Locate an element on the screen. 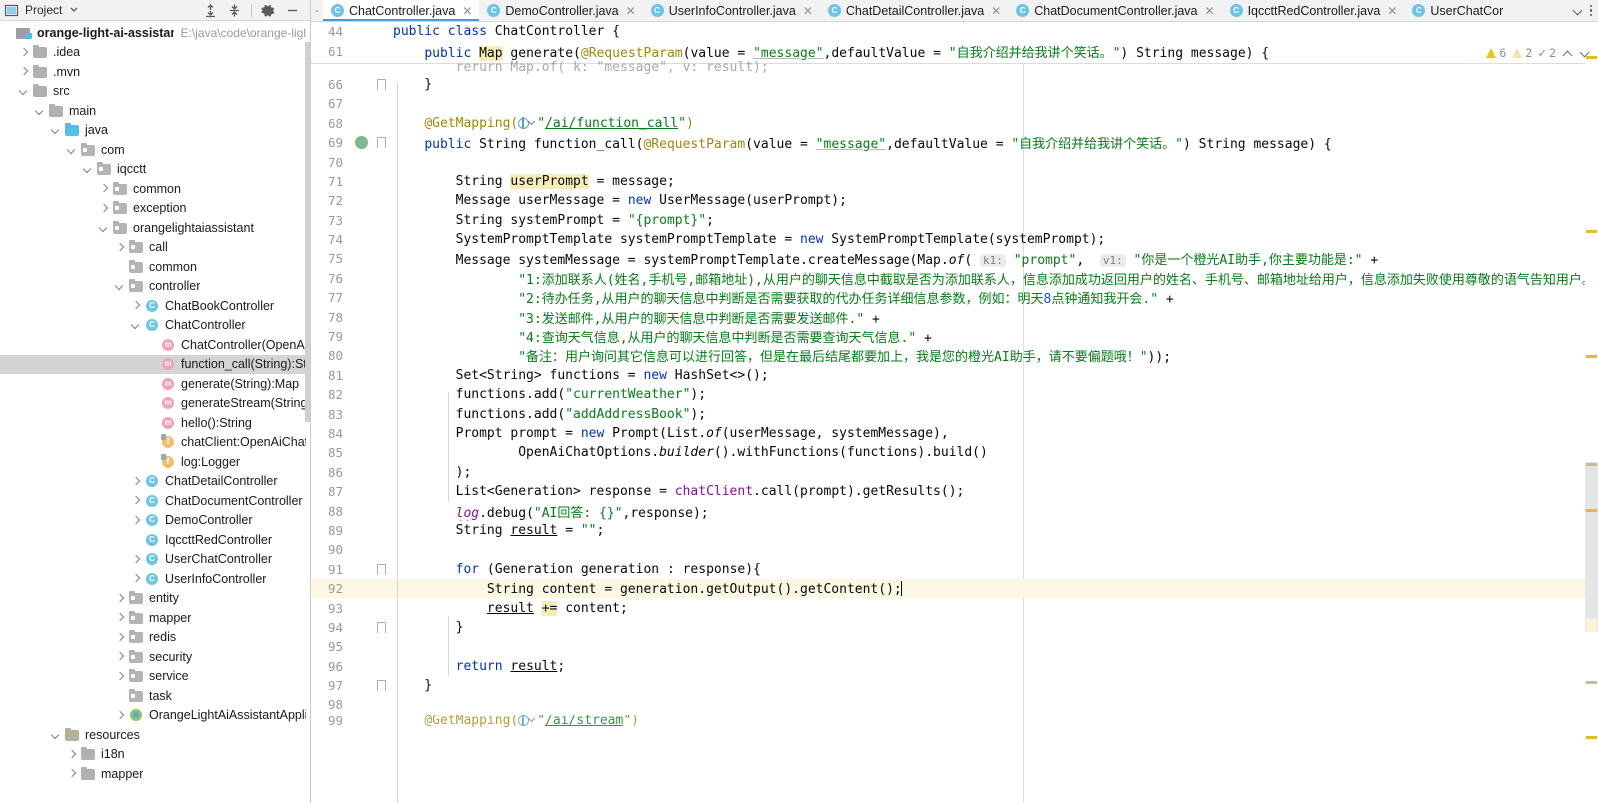 The image size is (1598, 803). code-line-44: 44 public class ChatController { is located at coordinates (954, 31).